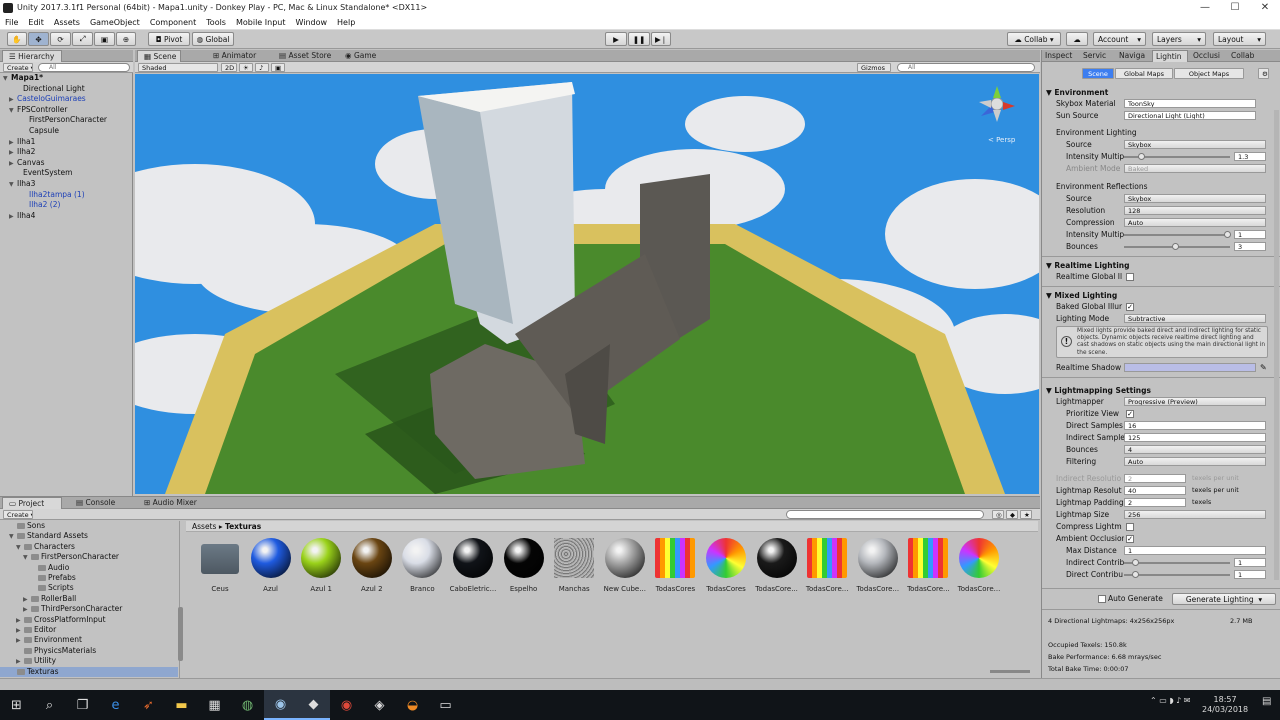  What do you see at coordinates (32, 503) in the screenshot?
I see `tab-project: ▭ Project` at bounding box center [32, 503].